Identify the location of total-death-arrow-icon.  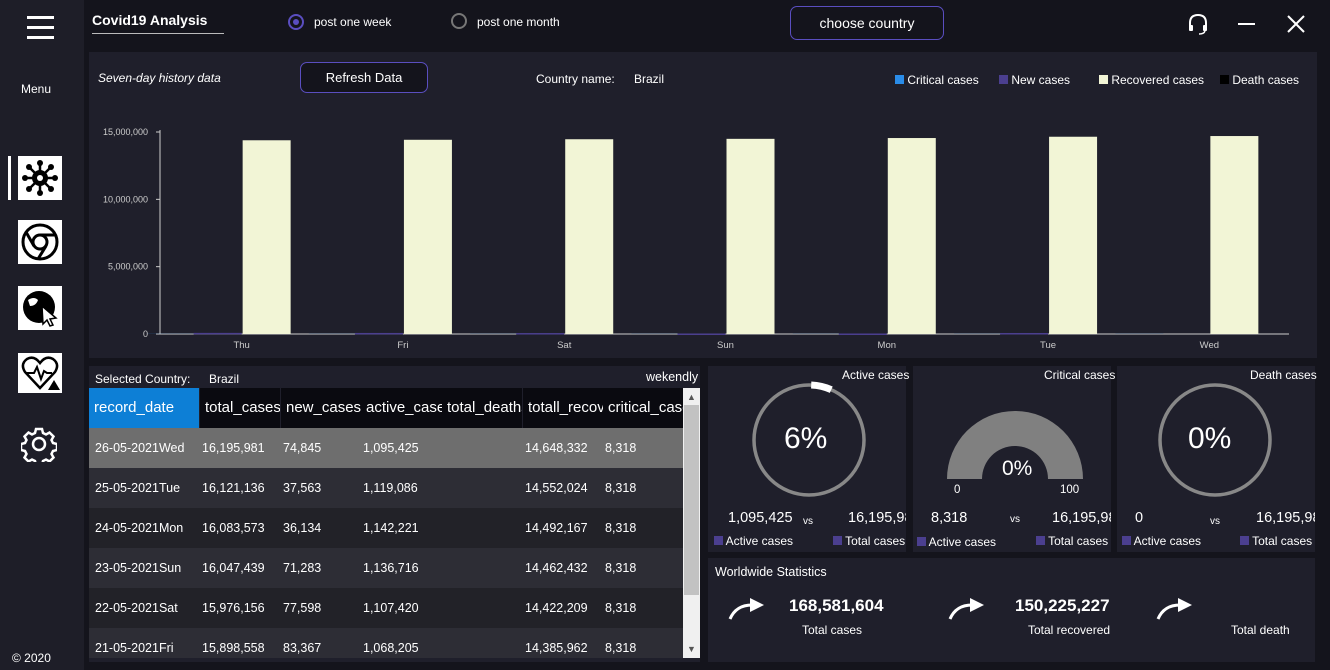
(1174, 609).